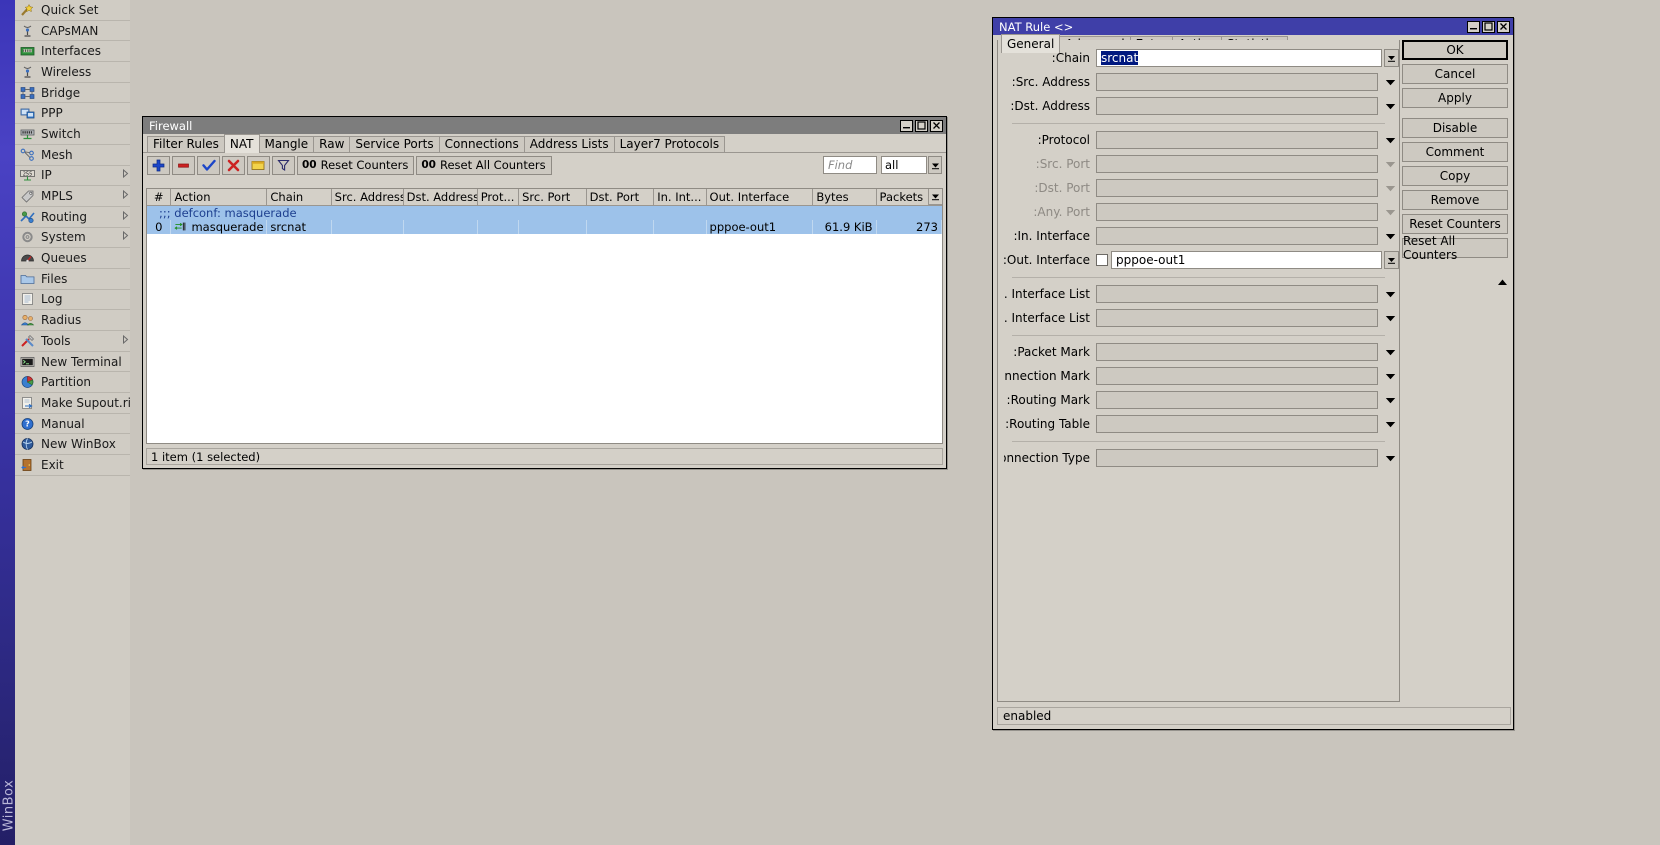 The width and height of the screenshot is (1660, 845). I want to click on field-input: pppoe-out1, so click(1246, 260).